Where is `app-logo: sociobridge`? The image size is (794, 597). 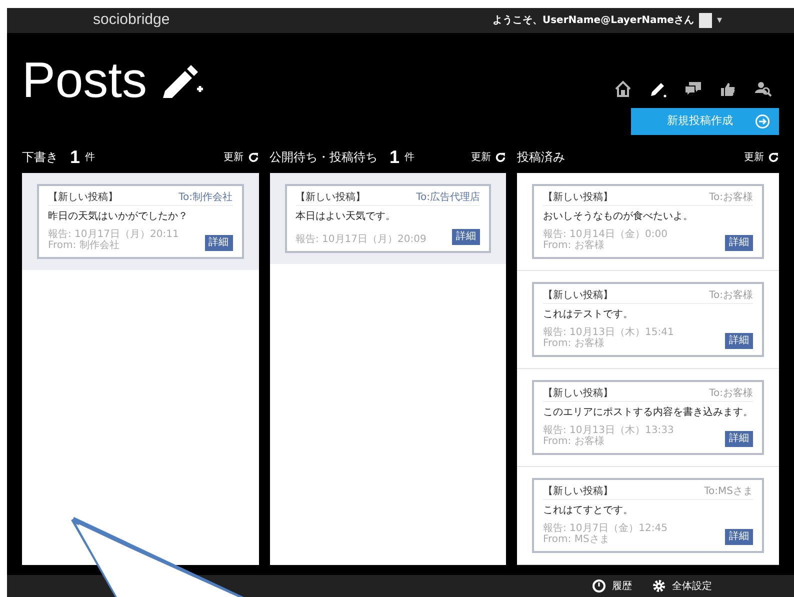
app-logo: sociobridge is located at coordinates (131, 20).